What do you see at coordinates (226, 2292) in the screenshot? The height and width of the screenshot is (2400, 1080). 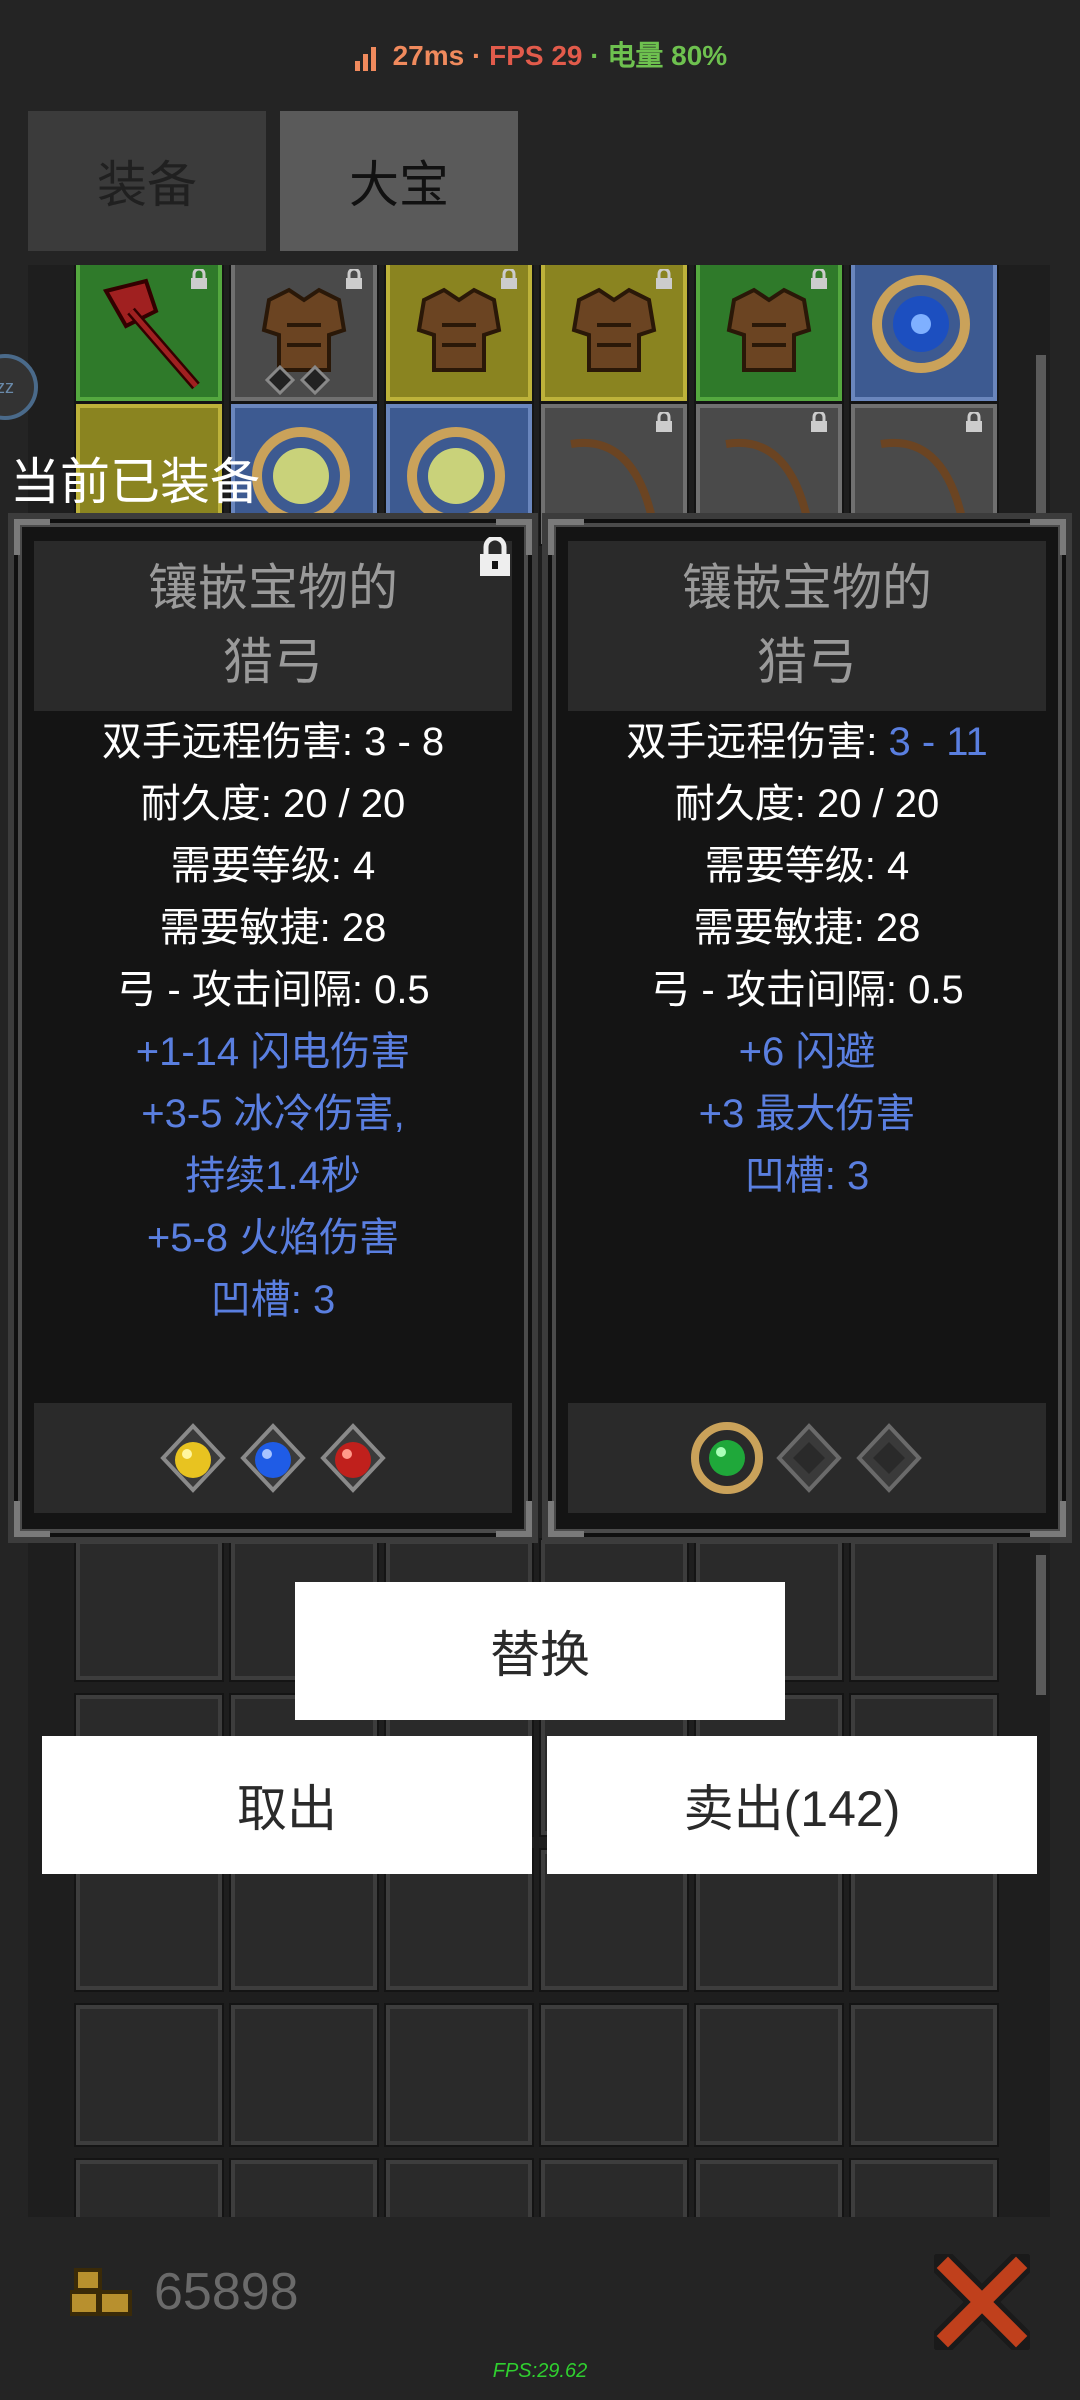 I see `gold-amount: 65898` at bounding box center [226, 2292].